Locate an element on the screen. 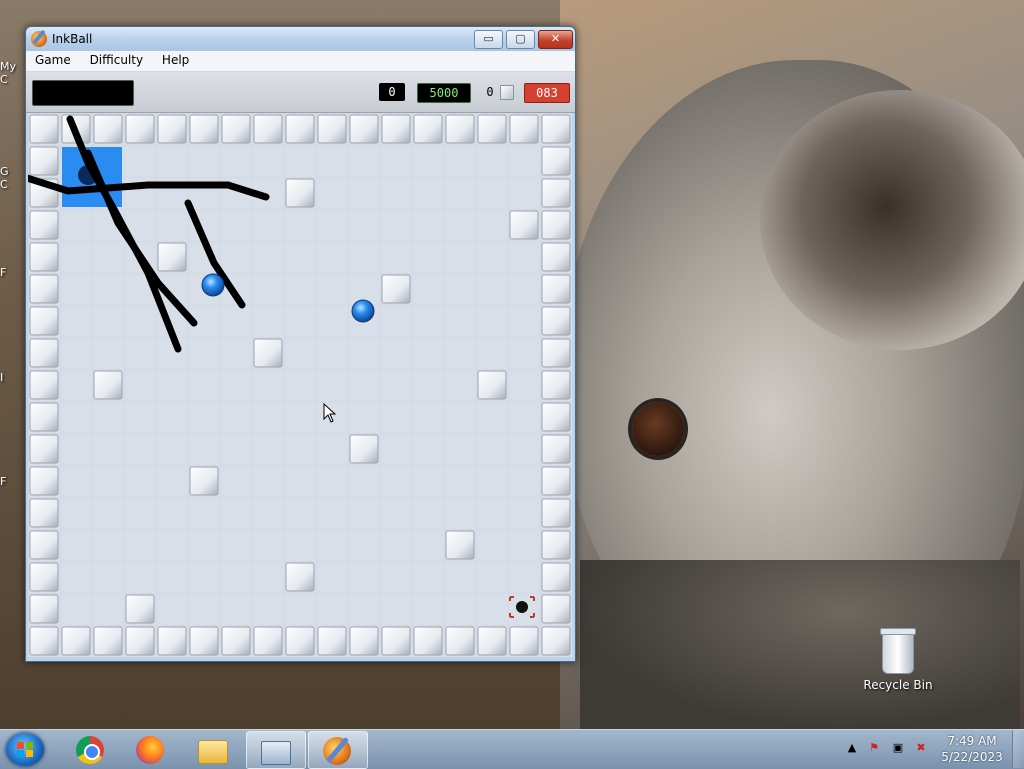 This screenshot has height=769, width=1024. taskbar-chrome is located at coordinates (91, 749).